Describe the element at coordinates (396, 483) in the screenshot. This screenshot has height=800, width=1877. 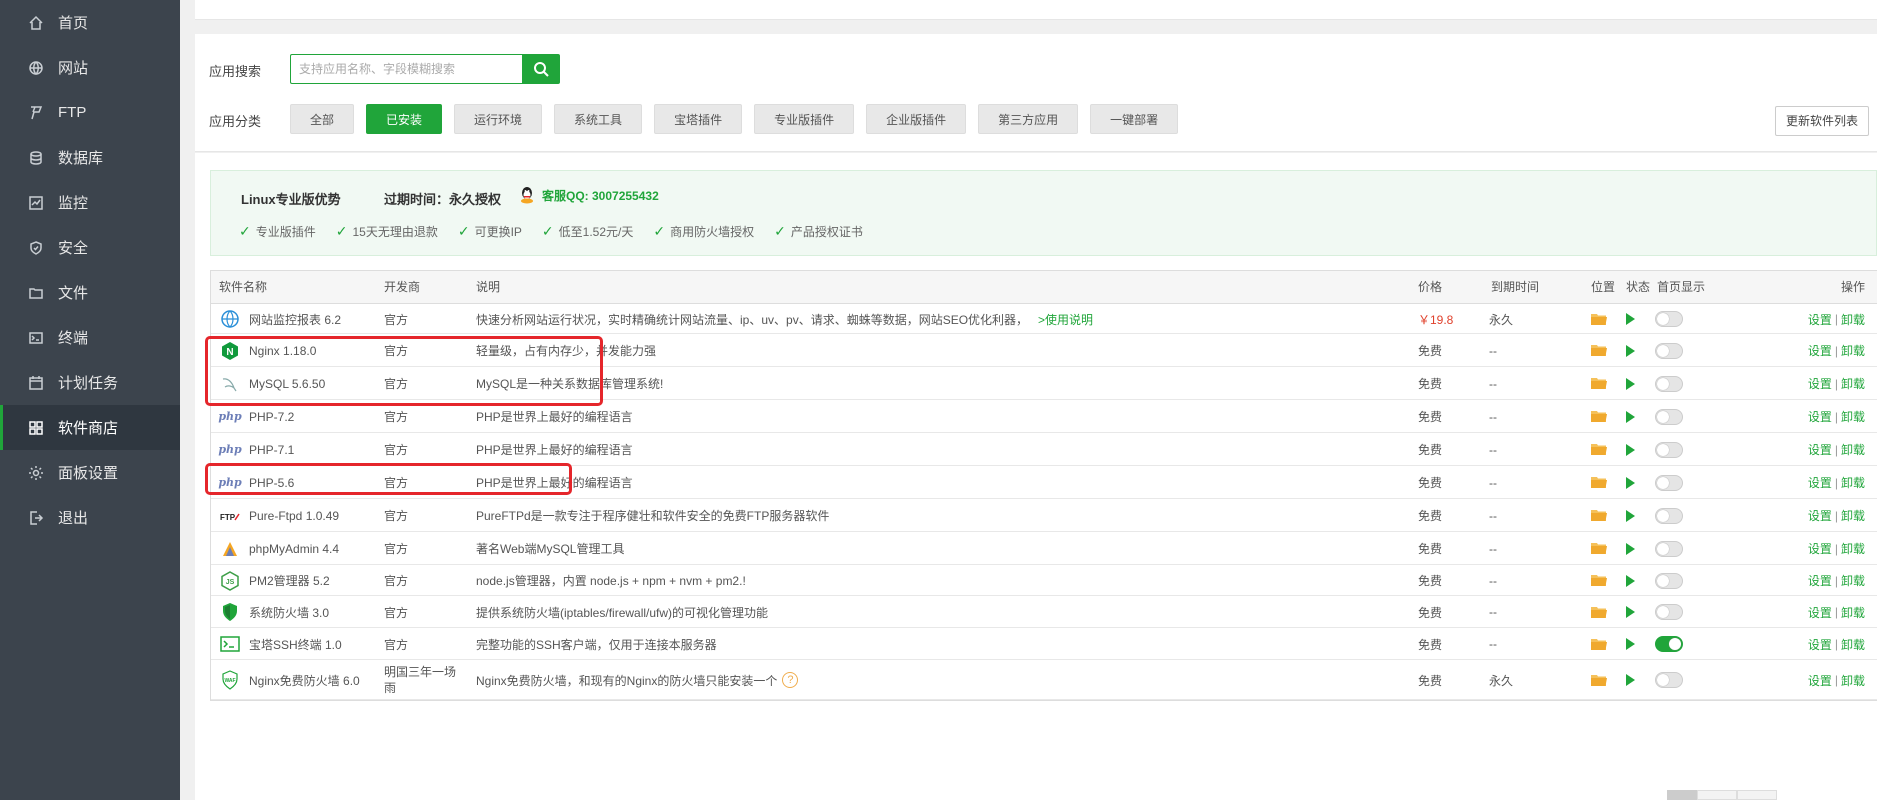
I see `developer: 官方` at that location.